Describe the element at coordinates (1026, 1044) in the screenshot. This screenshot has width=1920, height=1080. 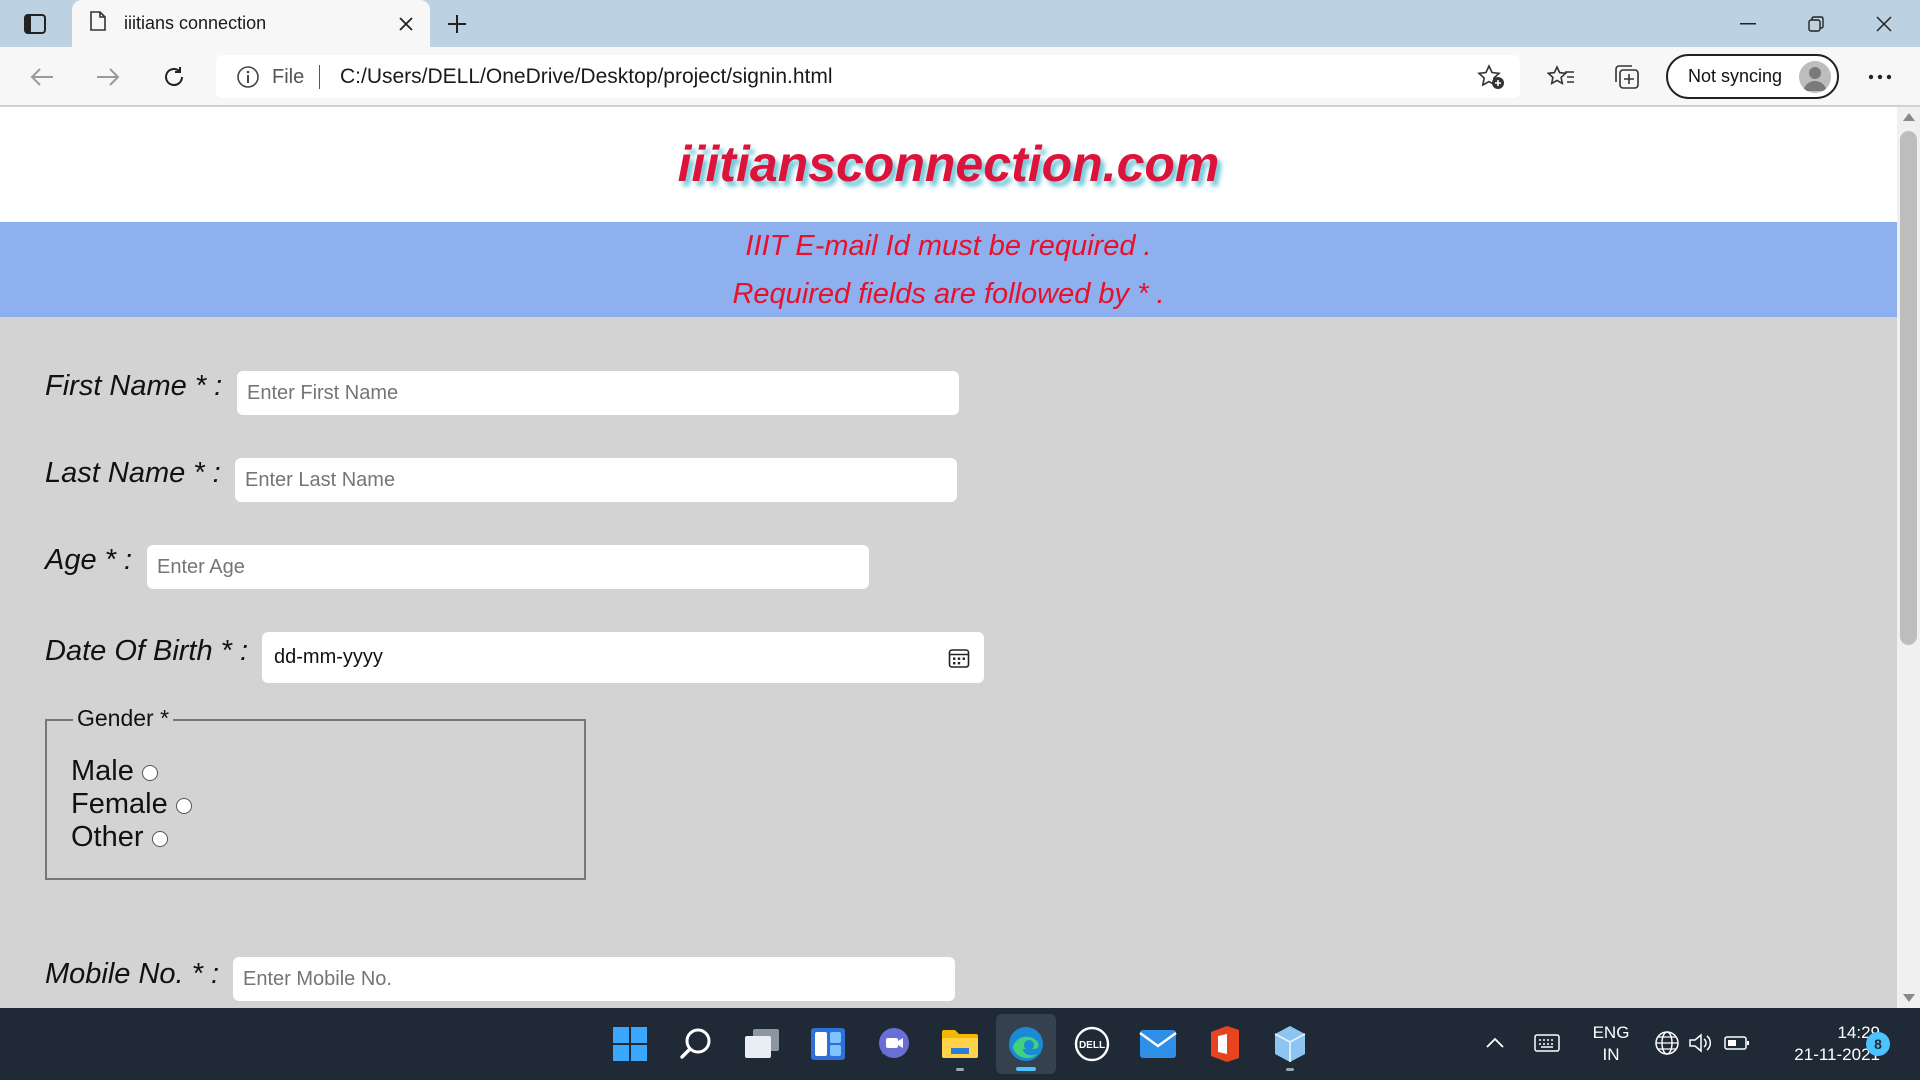
I see `edge-icon` at that location.